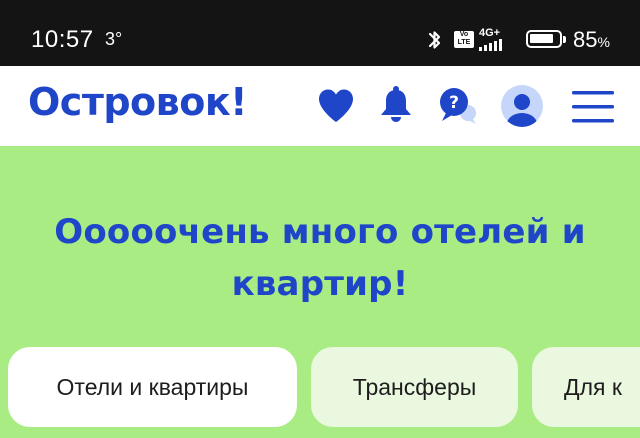  I want to click on tab-transfers: Трансферы, so click(414, 387).